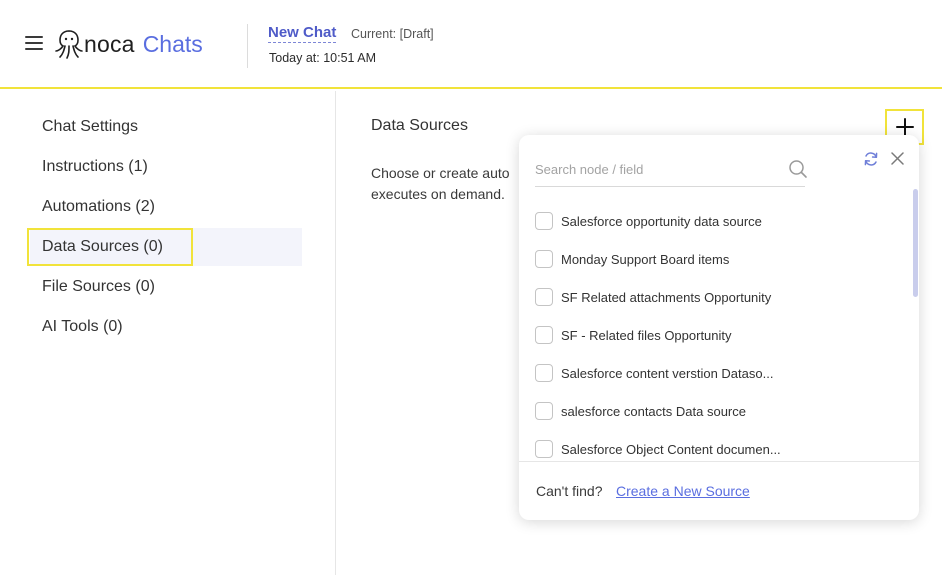 This screenshot has width=942, height=575. What do you see at coordinates (653, 411) in the screenshot?
I see `list-item-label: salesforce contacts Data source` at bounding box center [653, 411].